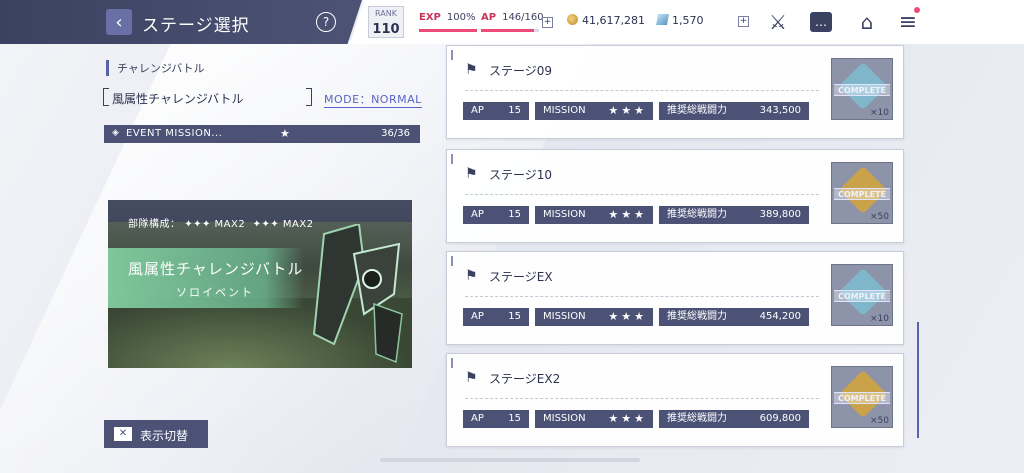  What do you see at coordinates (155, 68) in the screenshot?
I see `section-label: チャレンジバトル` at bounding box center [155, 68].